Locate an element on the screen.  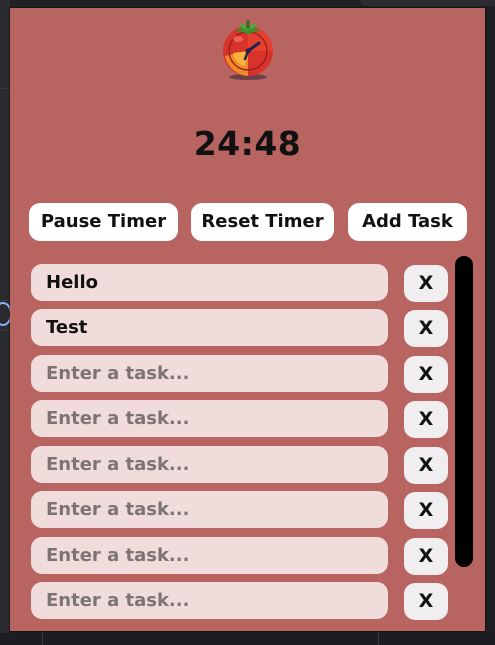
task-row: Test X is located at coordinates (247, 328).